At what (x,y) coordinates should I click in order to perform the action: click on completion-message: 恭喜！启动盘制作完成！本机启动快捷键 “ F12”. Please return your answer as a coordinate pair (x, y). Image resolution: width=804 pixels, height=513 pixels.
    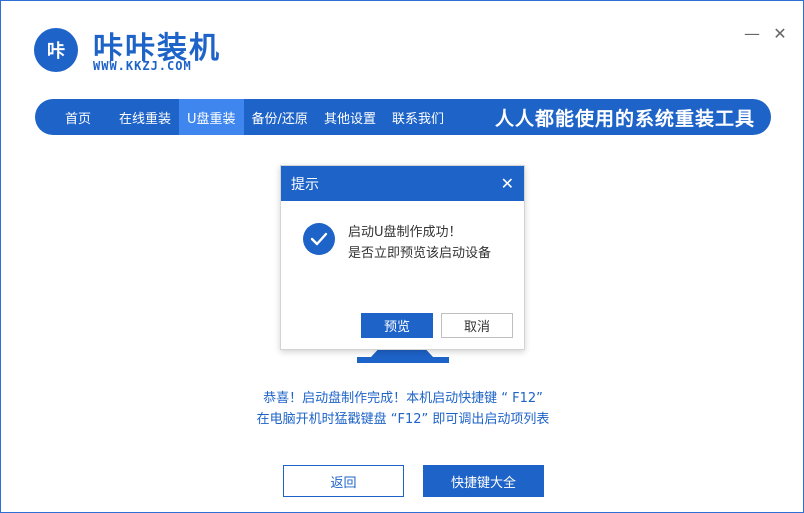
    Looking at the image, I should click on (403, 398).